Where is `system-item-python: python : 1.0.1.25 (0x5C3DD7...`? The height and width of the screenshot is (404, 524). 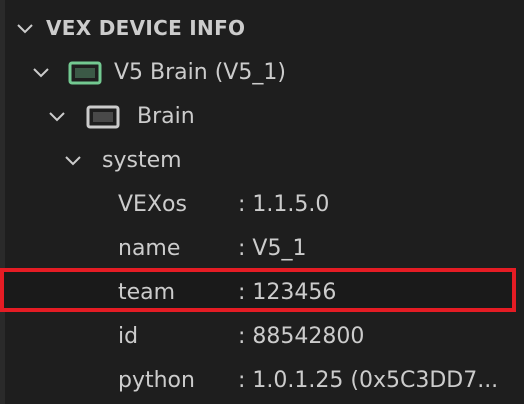
system-item-python: python : 1.0.1.25 (0x5C3DD7... is located at coordinates (262, 380).